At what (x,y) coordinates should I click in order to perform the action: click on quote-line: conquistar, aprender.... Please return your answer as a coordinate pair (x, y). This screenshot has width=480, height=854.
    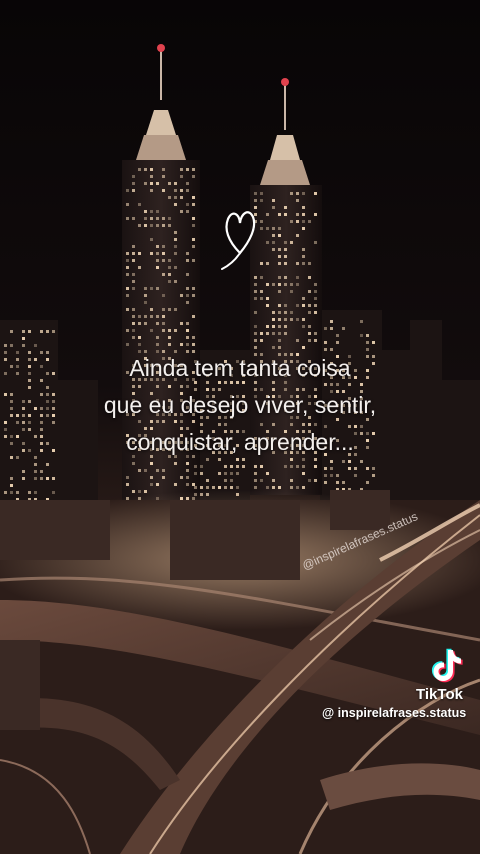
    Looking at the image, I should click on (240, 442).